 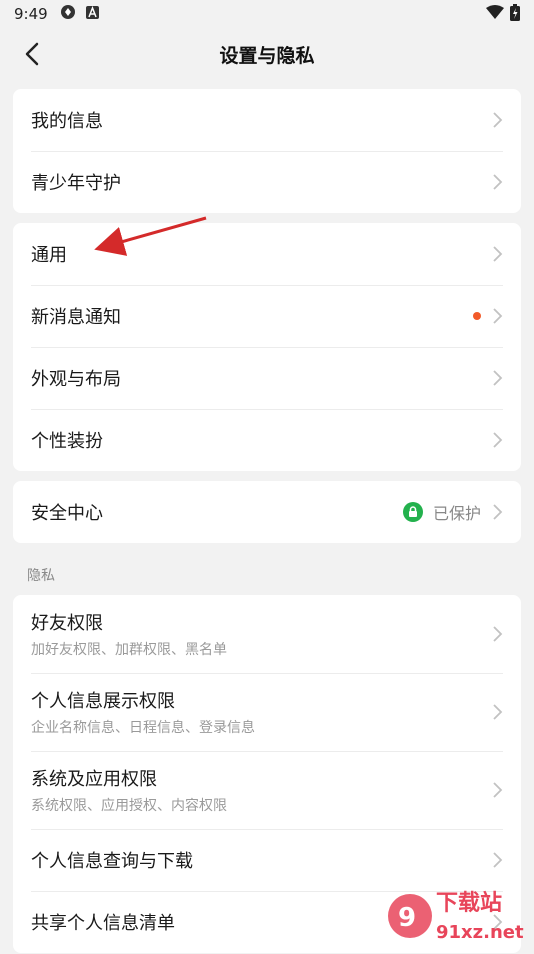 What do you see at coordinates (456, 513) in the screenshot?
I see `protected-status: 已保护` at bounding box center [456, 513].